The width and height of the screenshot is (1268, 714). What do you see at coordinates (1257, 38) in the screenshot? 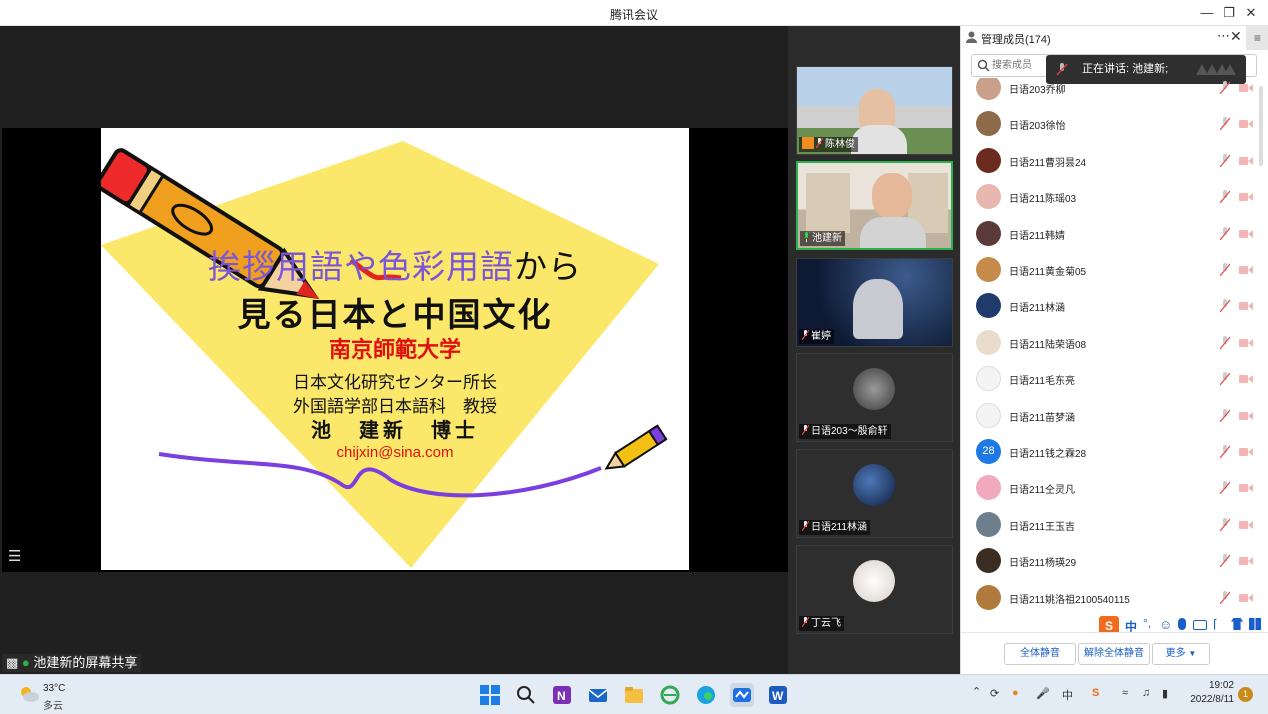
I see `side-menu-button: ≡` at bounding box center [1257, 38].